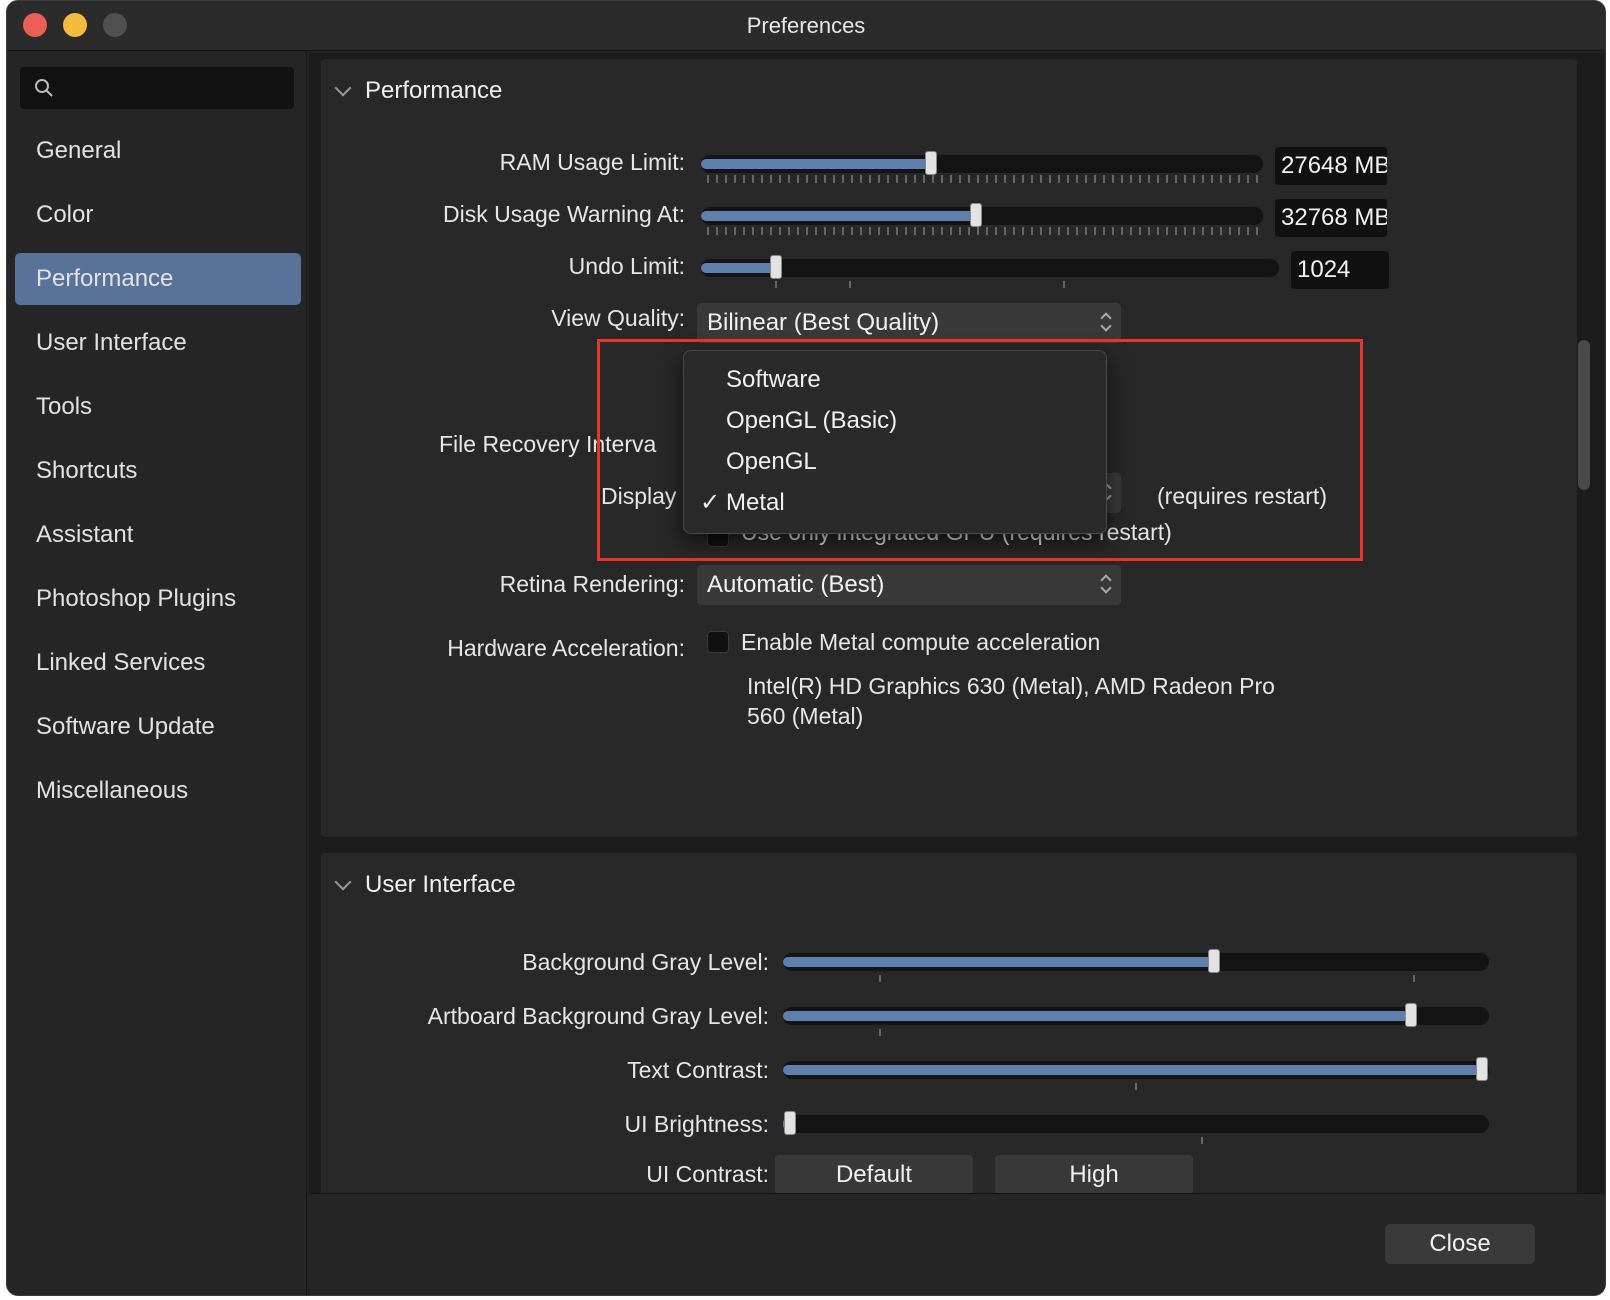  What do you see at coordinates (1136, 1069) in the screenshot?
I see `text-contrast-slider` at bounding box center [1136, 1069].